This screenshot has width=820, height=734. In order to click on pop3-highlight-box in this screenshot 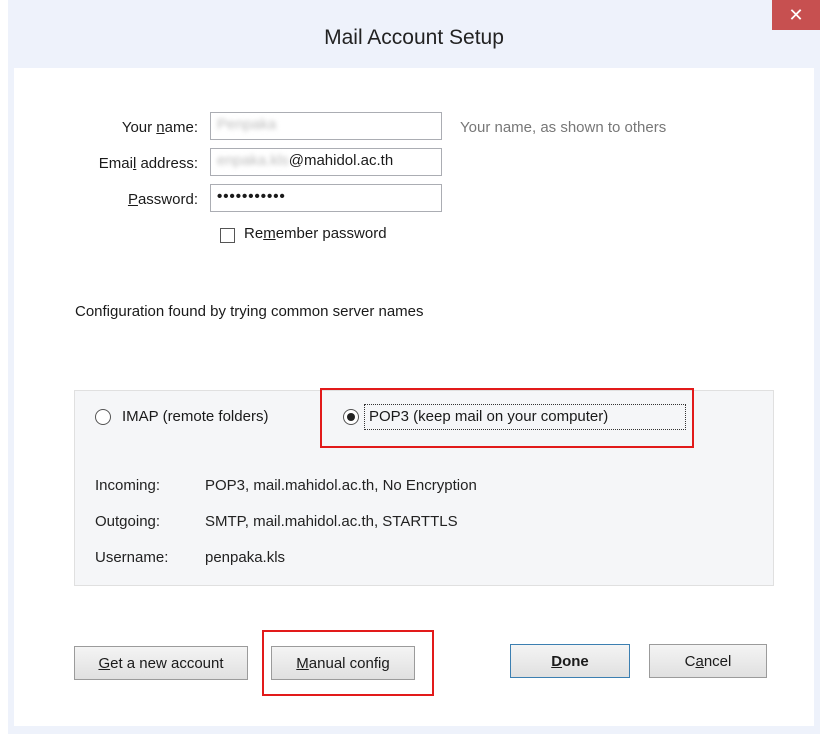, I will do `click(507, 418)`.